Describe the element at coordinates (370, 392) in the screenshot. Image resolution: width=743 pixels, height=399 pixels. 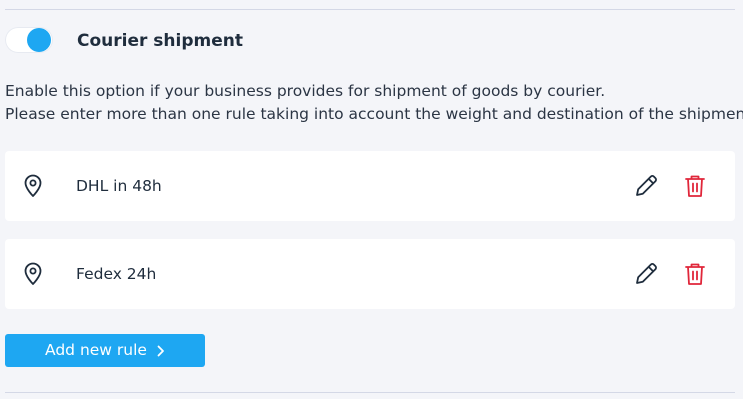
I see `bottom-divider` at that location.